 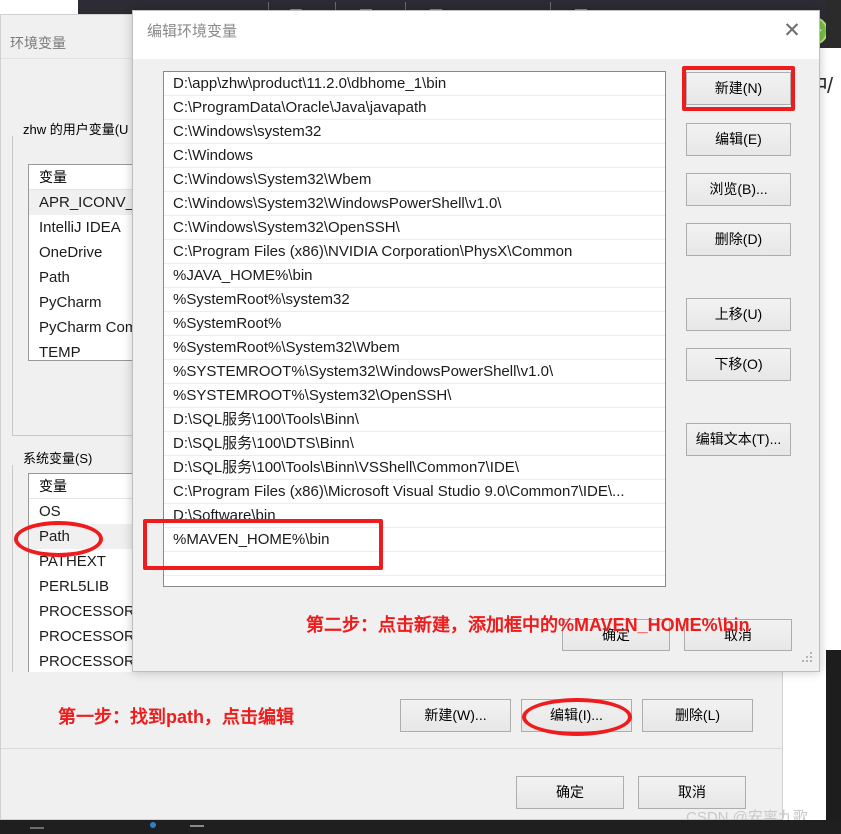 What do you see at coordinates (414, 396) in the screenshot?
I see `list-item: %SYSTEMROOT%\System32\OpenSSH\` at bounding box center [414, 396].